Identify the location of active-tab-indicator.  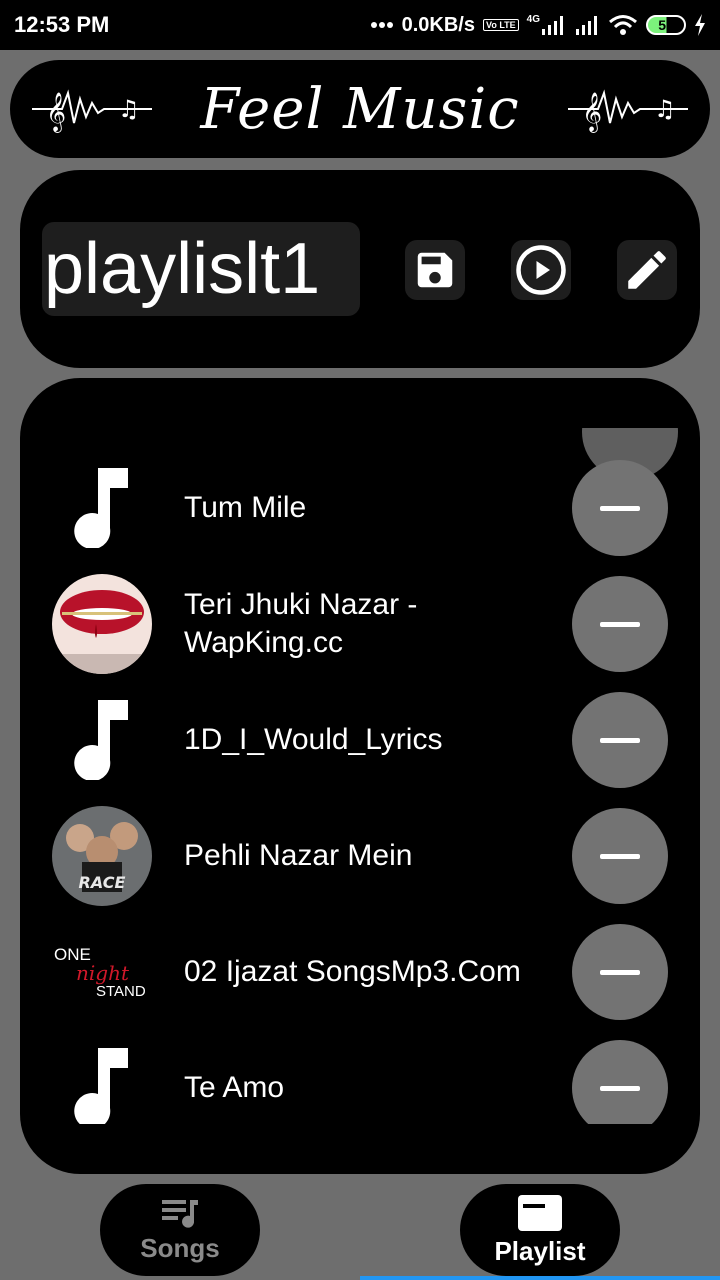
(540, 1278).